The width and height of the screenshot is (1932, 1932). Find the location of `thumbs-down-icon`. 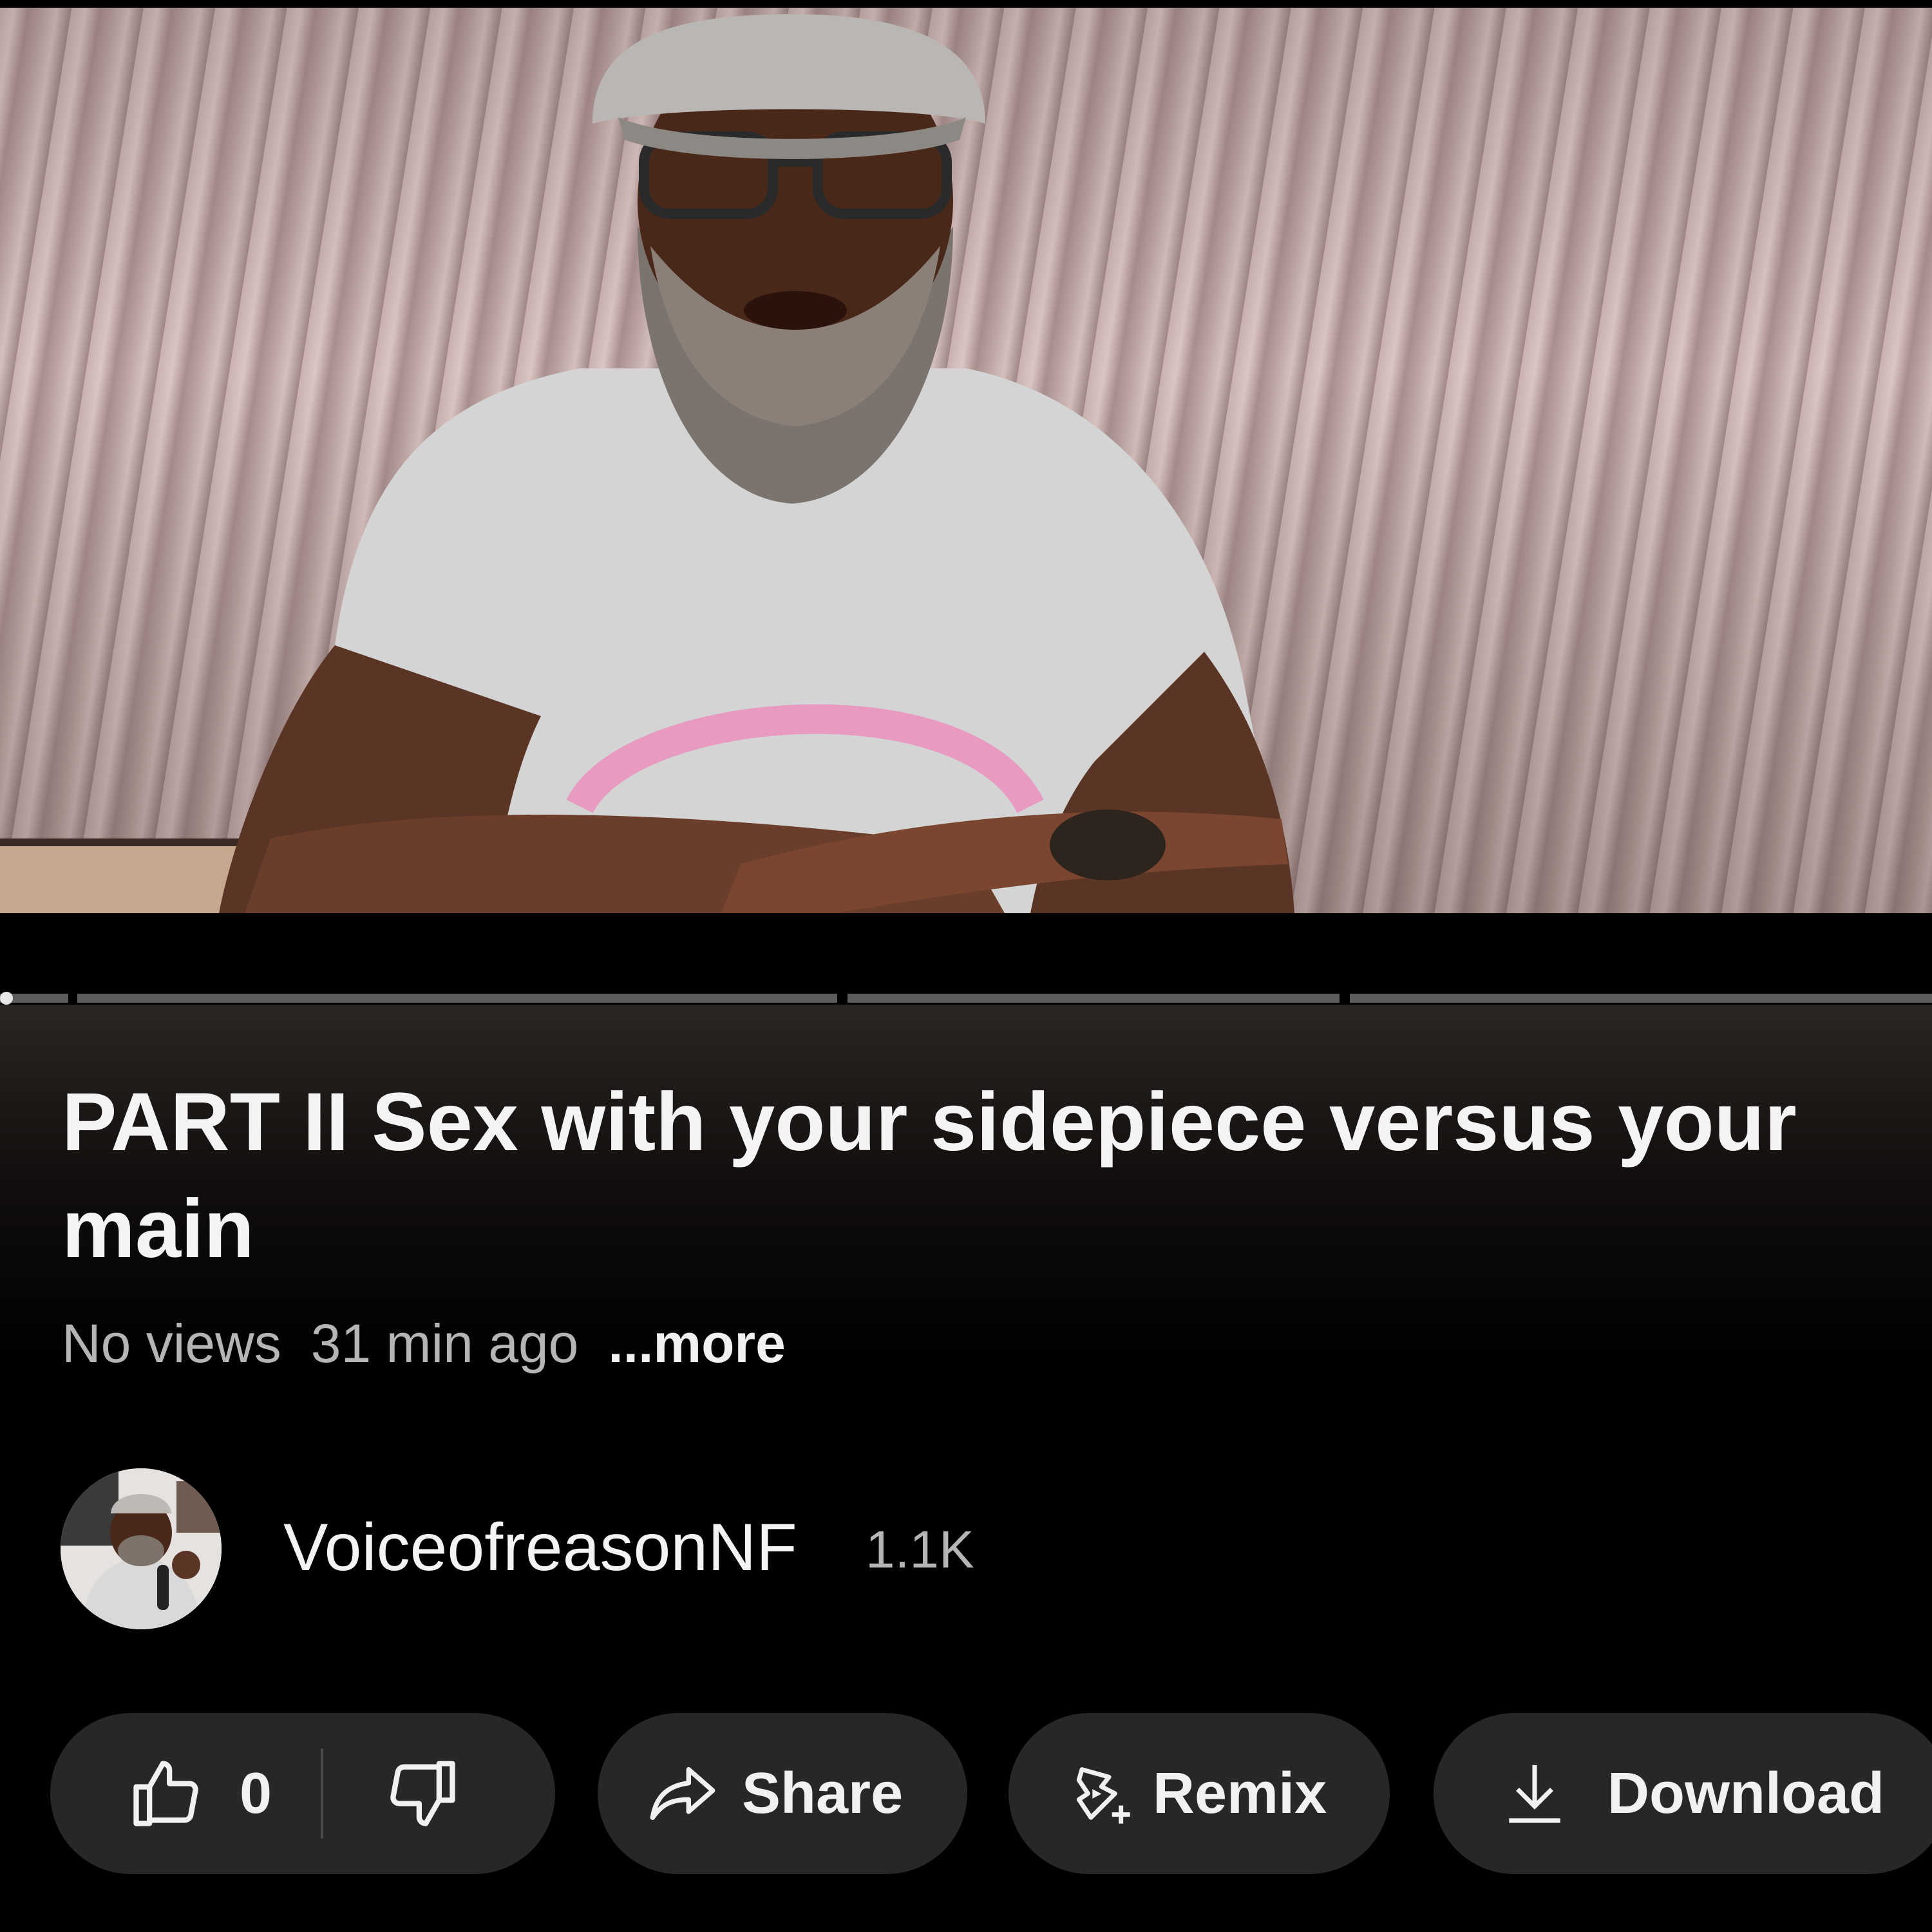

thumbs-down-icon is located at coordinates (422, 1793).